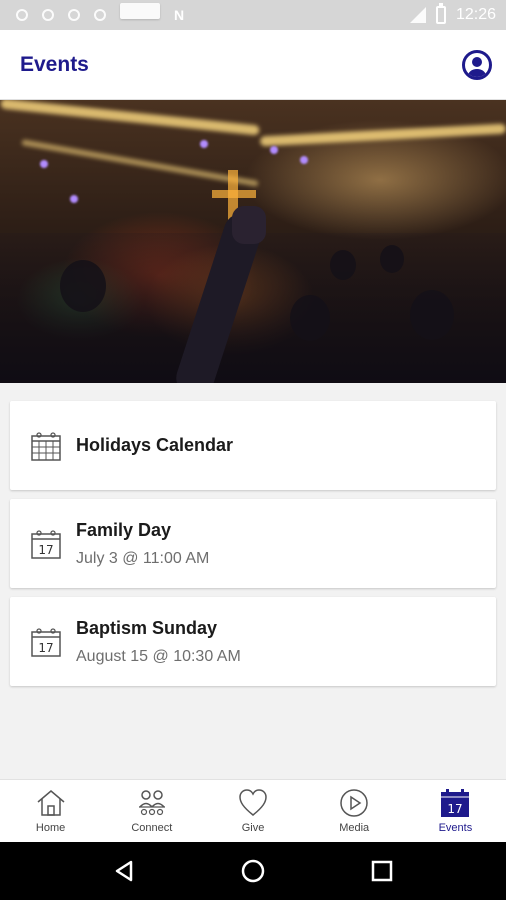  Describe the element at coordinates (147, 627) in the screenshot. I see `event-title: Baptism Sunday` at that location.